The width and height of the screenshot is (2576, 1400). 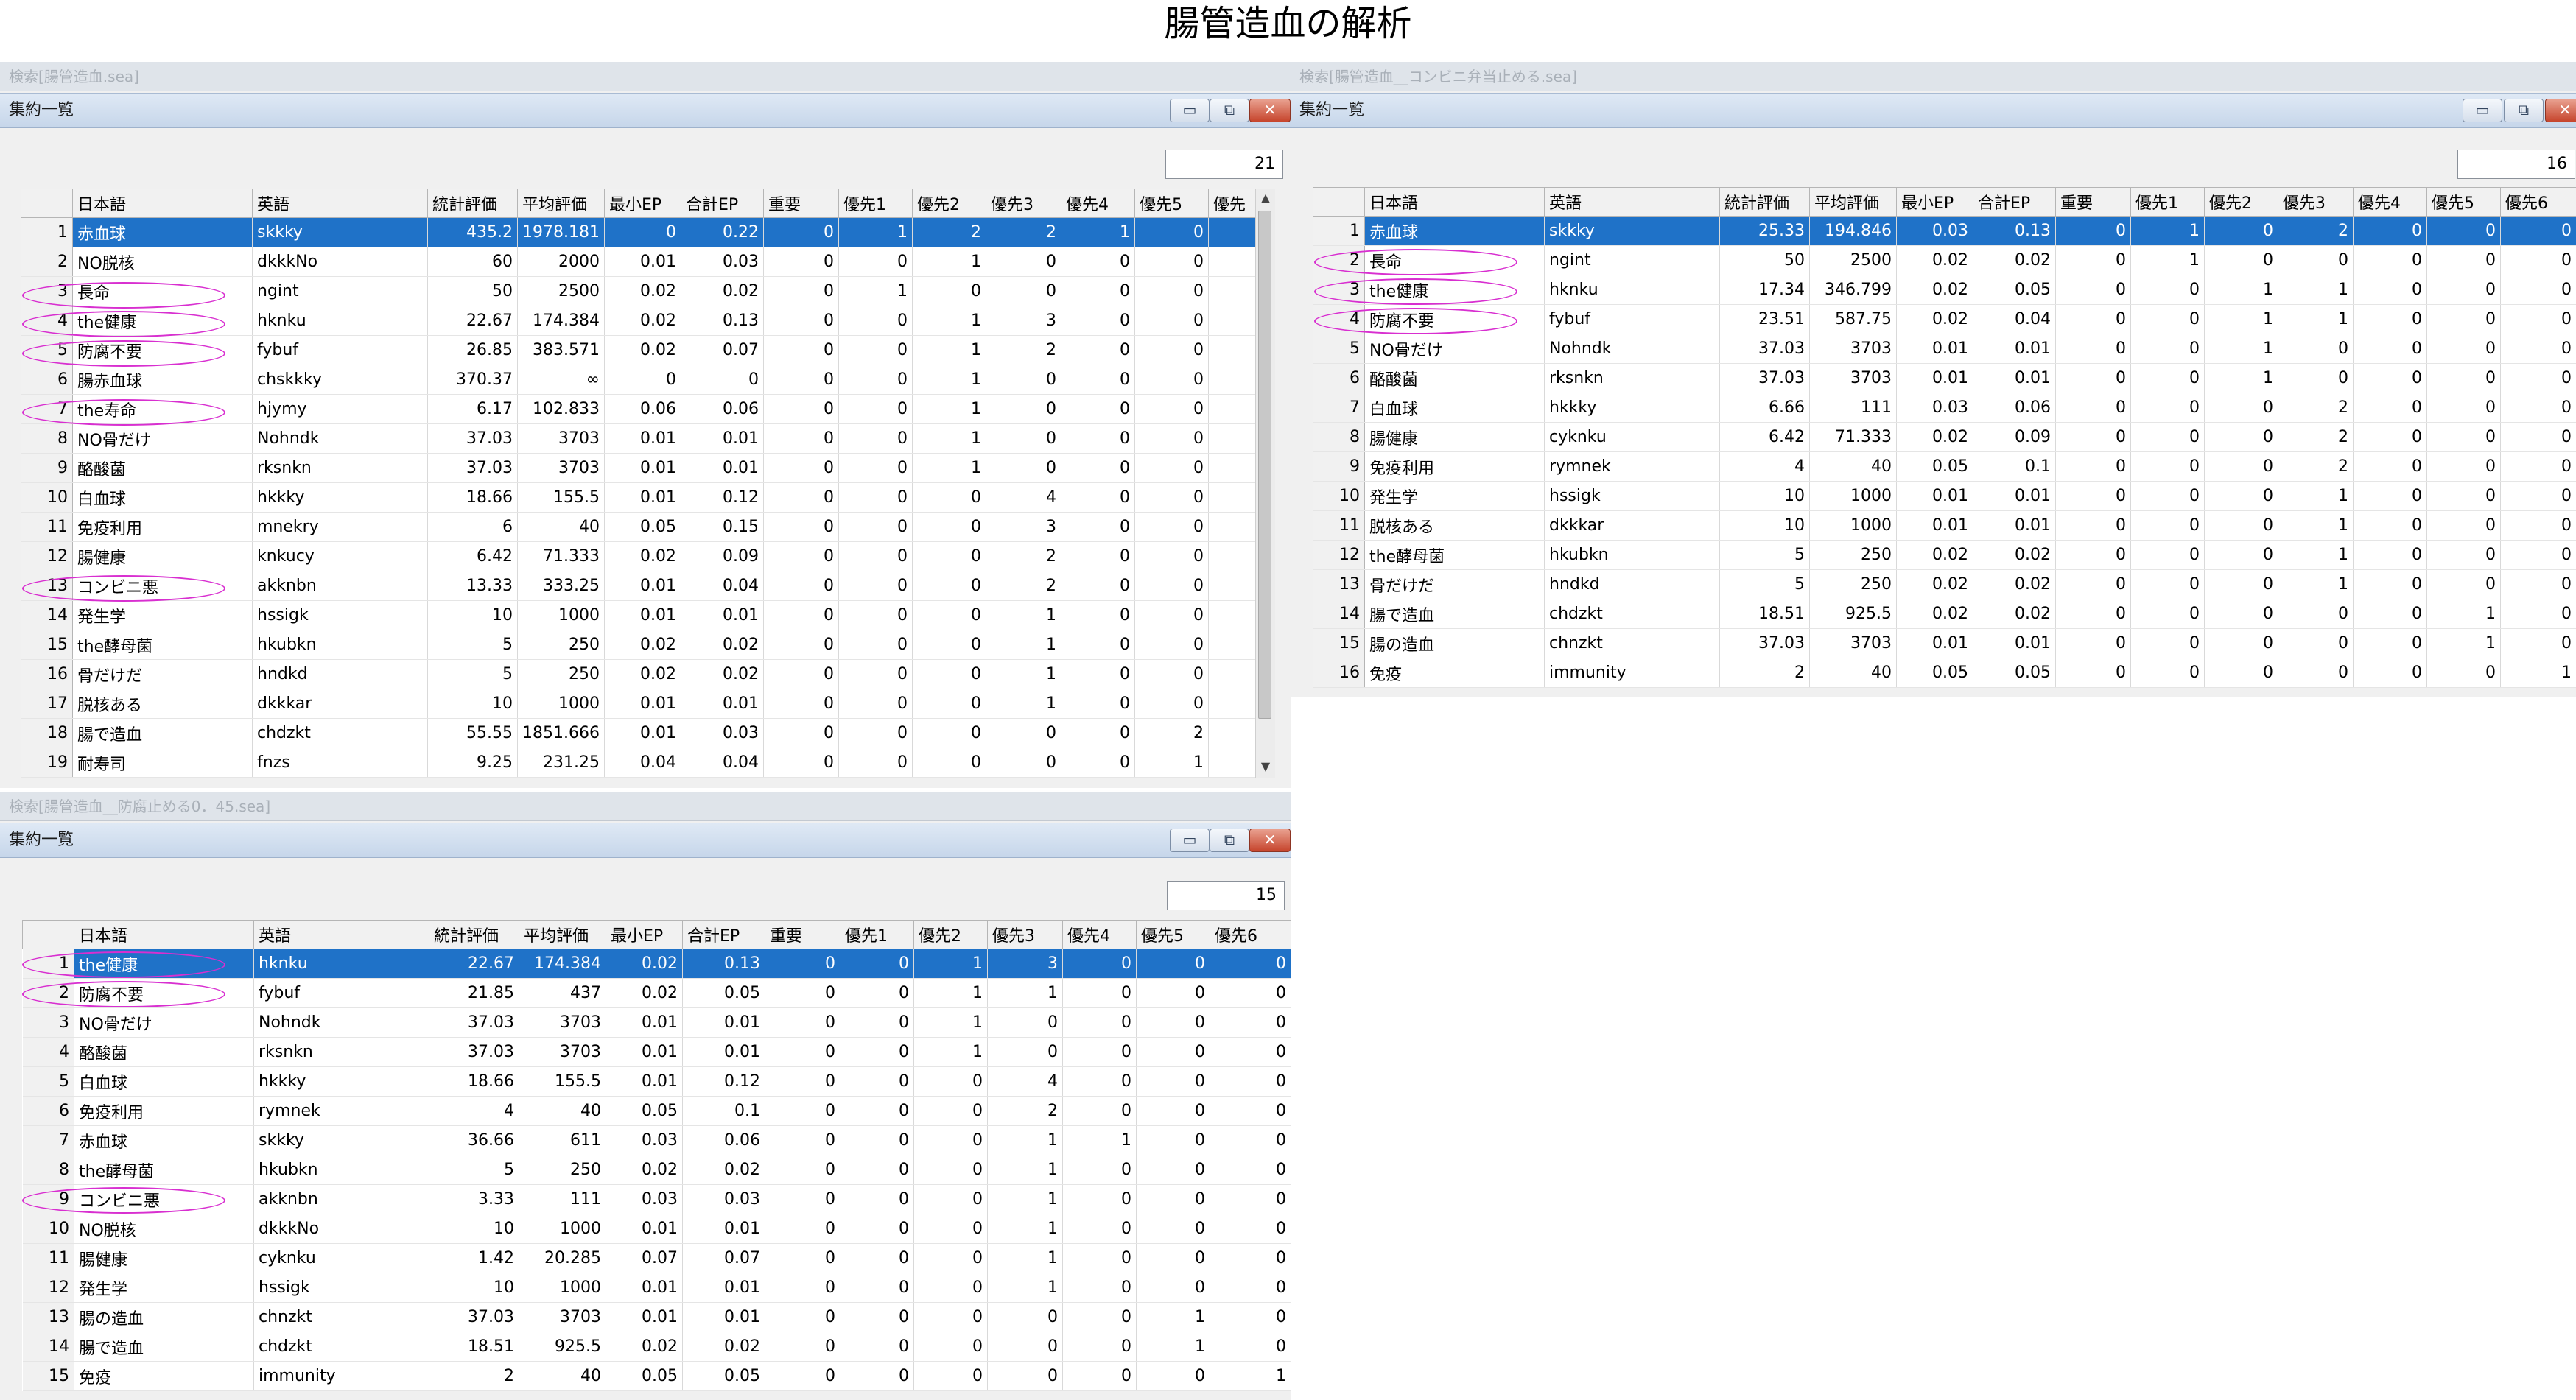 What do you see at coordinates (1944, 555) in the screenshot?
I see `table-row: 12 the酵母菌 hkubkn 5 250 0.02 0.02 0 0 0 1 0 0 0` at bounding box center [1944, 555].